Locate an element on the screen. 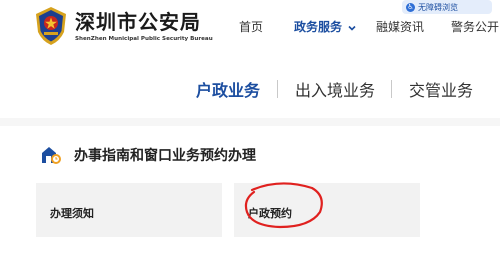 The height and width of the screenshot is (264, 500). nav-media-news: 融媒资讯 is located at coordinates (400, 26).